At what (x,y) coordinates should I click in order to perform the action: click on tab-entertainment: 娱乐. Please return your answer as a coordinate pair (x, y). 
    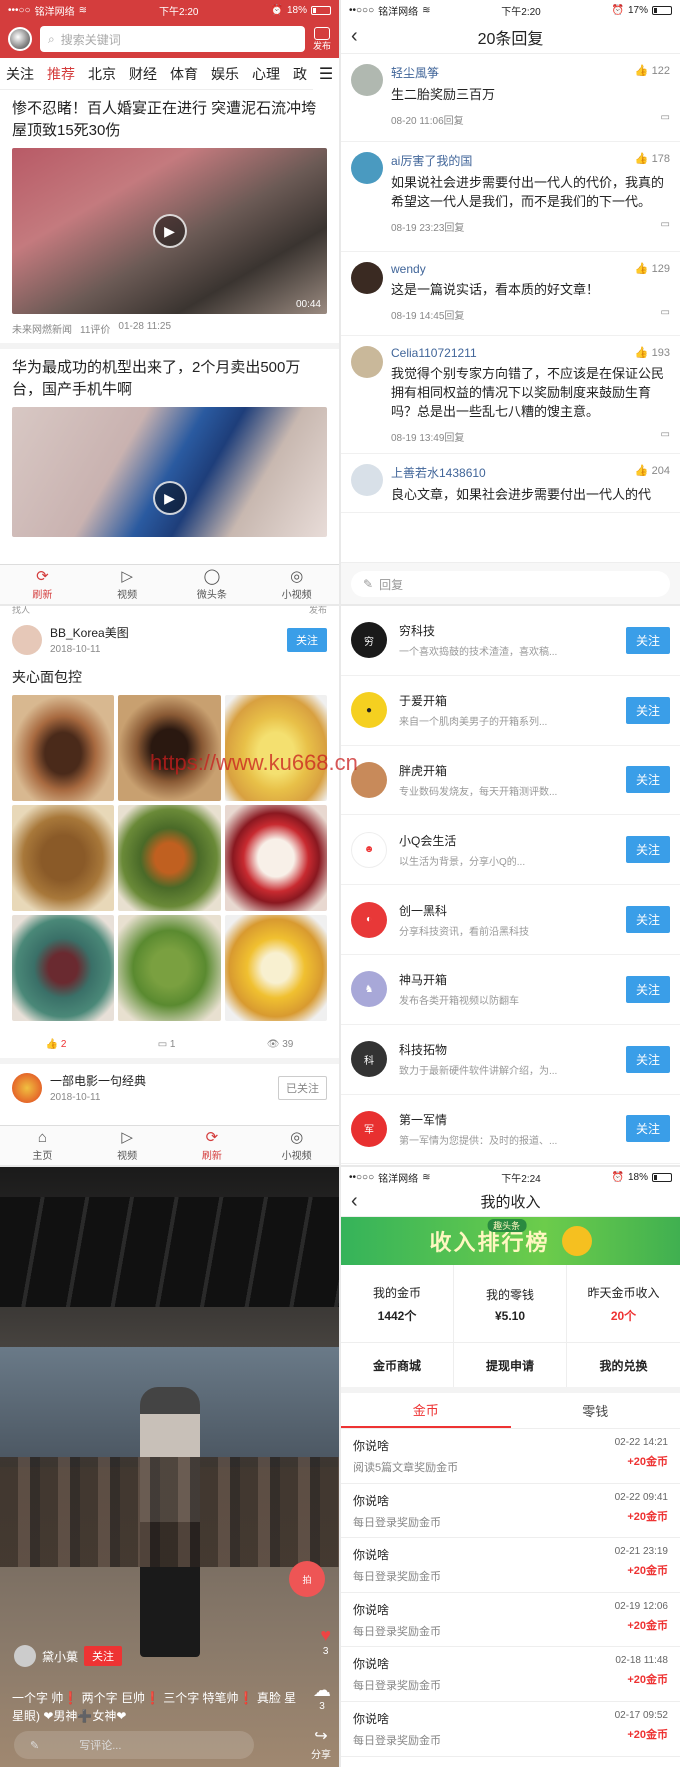
    Looking at the image, I should click on (225, 74).